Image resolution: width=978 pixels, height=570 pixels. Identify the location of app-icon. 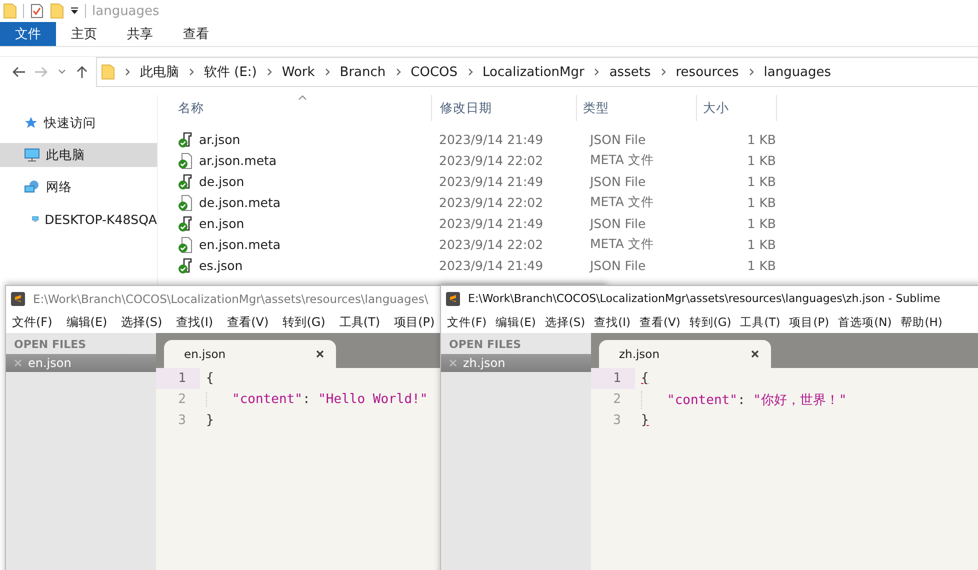
(18, 298).